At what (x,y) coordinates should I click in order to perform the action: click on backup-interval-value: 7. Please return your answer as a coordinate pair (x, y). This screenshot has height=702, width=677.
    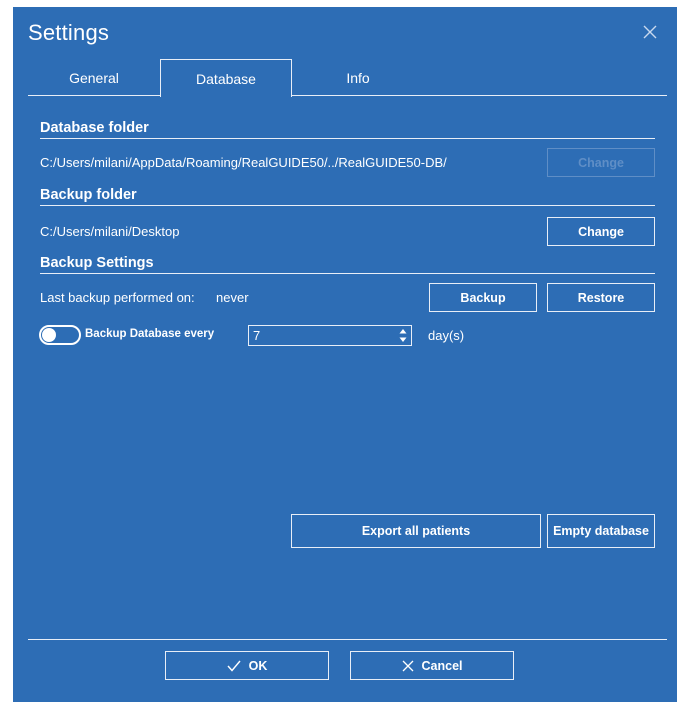
    Looking at the image, I should click on (257, 335).